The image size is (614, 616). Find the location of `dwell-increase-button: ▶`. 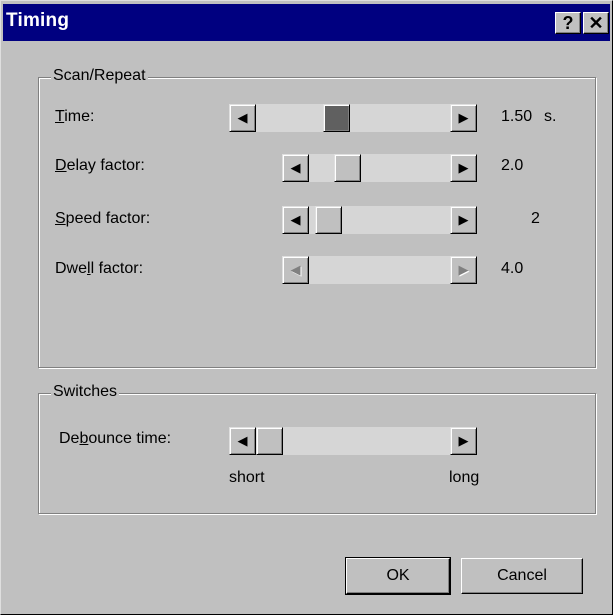

dwell-increase-button: ▶ is located at coordinates (463, 270).